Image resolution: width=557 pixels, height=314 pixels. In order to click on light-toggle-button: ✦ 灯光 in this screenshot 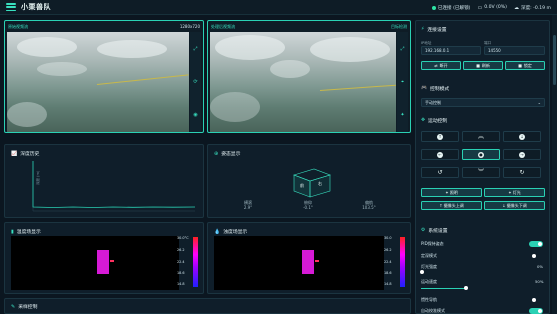, I will do `click(514, 192)`.